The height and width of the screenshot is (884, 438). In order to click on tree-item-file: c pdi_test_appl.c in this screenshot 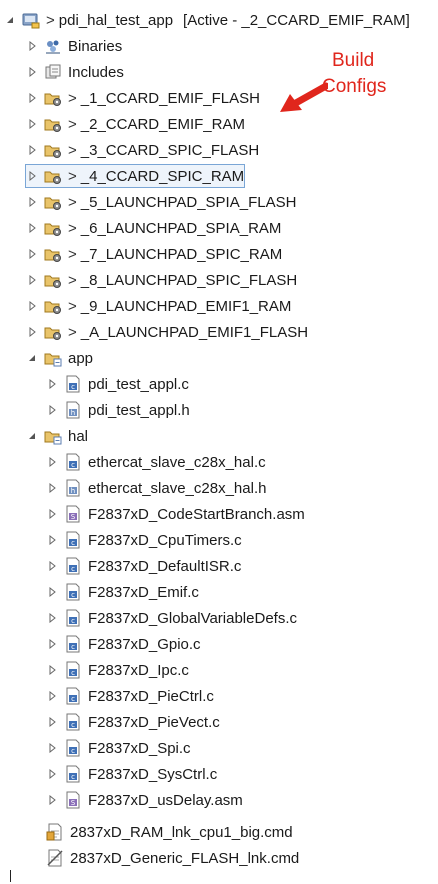, I will do `click(117, 384)`.